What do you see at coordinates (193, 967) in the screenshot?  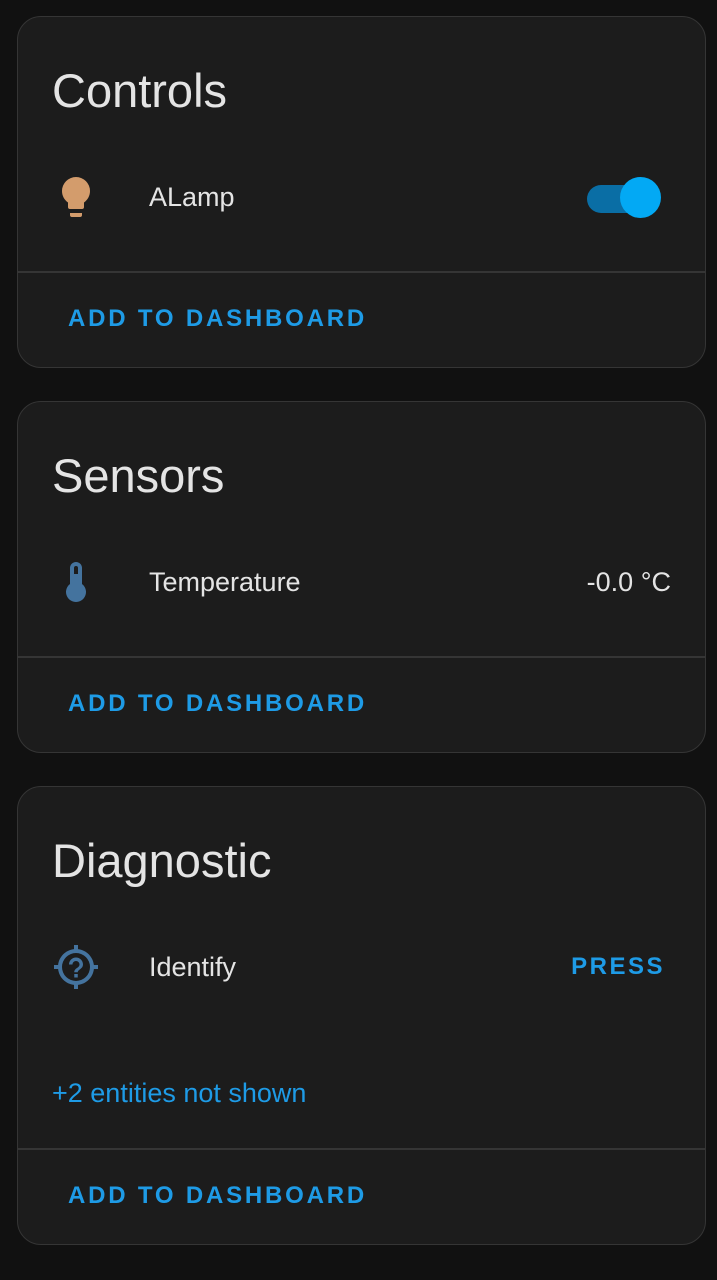 I see `entity-name: Identify` at bounding box center [193, 967].